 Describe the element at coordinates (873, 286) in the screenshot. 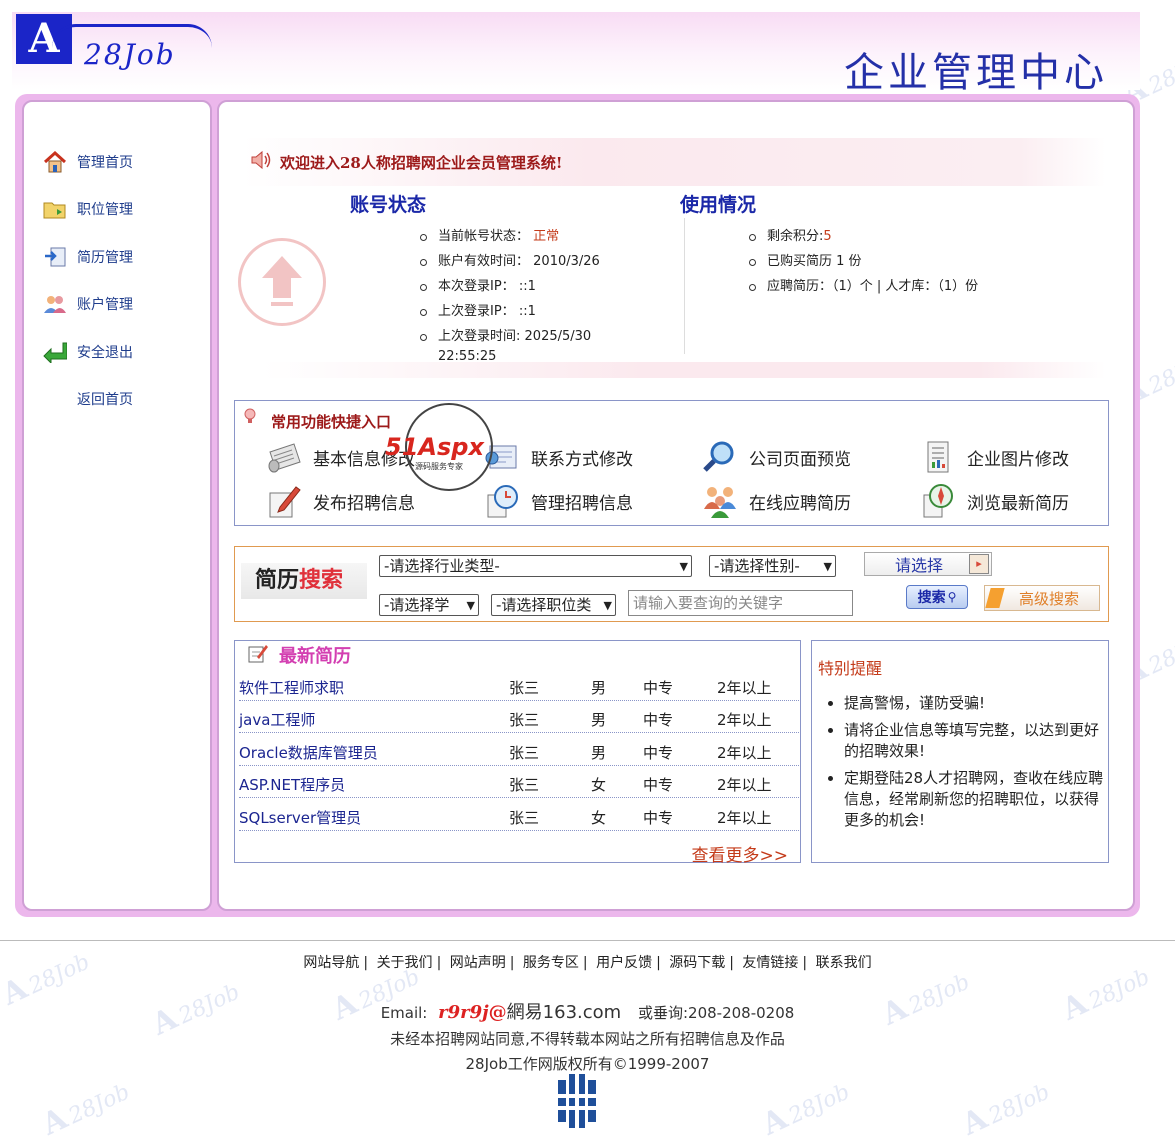

I see `applied-resumes: 应聘简历：（1）个 | 人才库：（1）份` at that location.